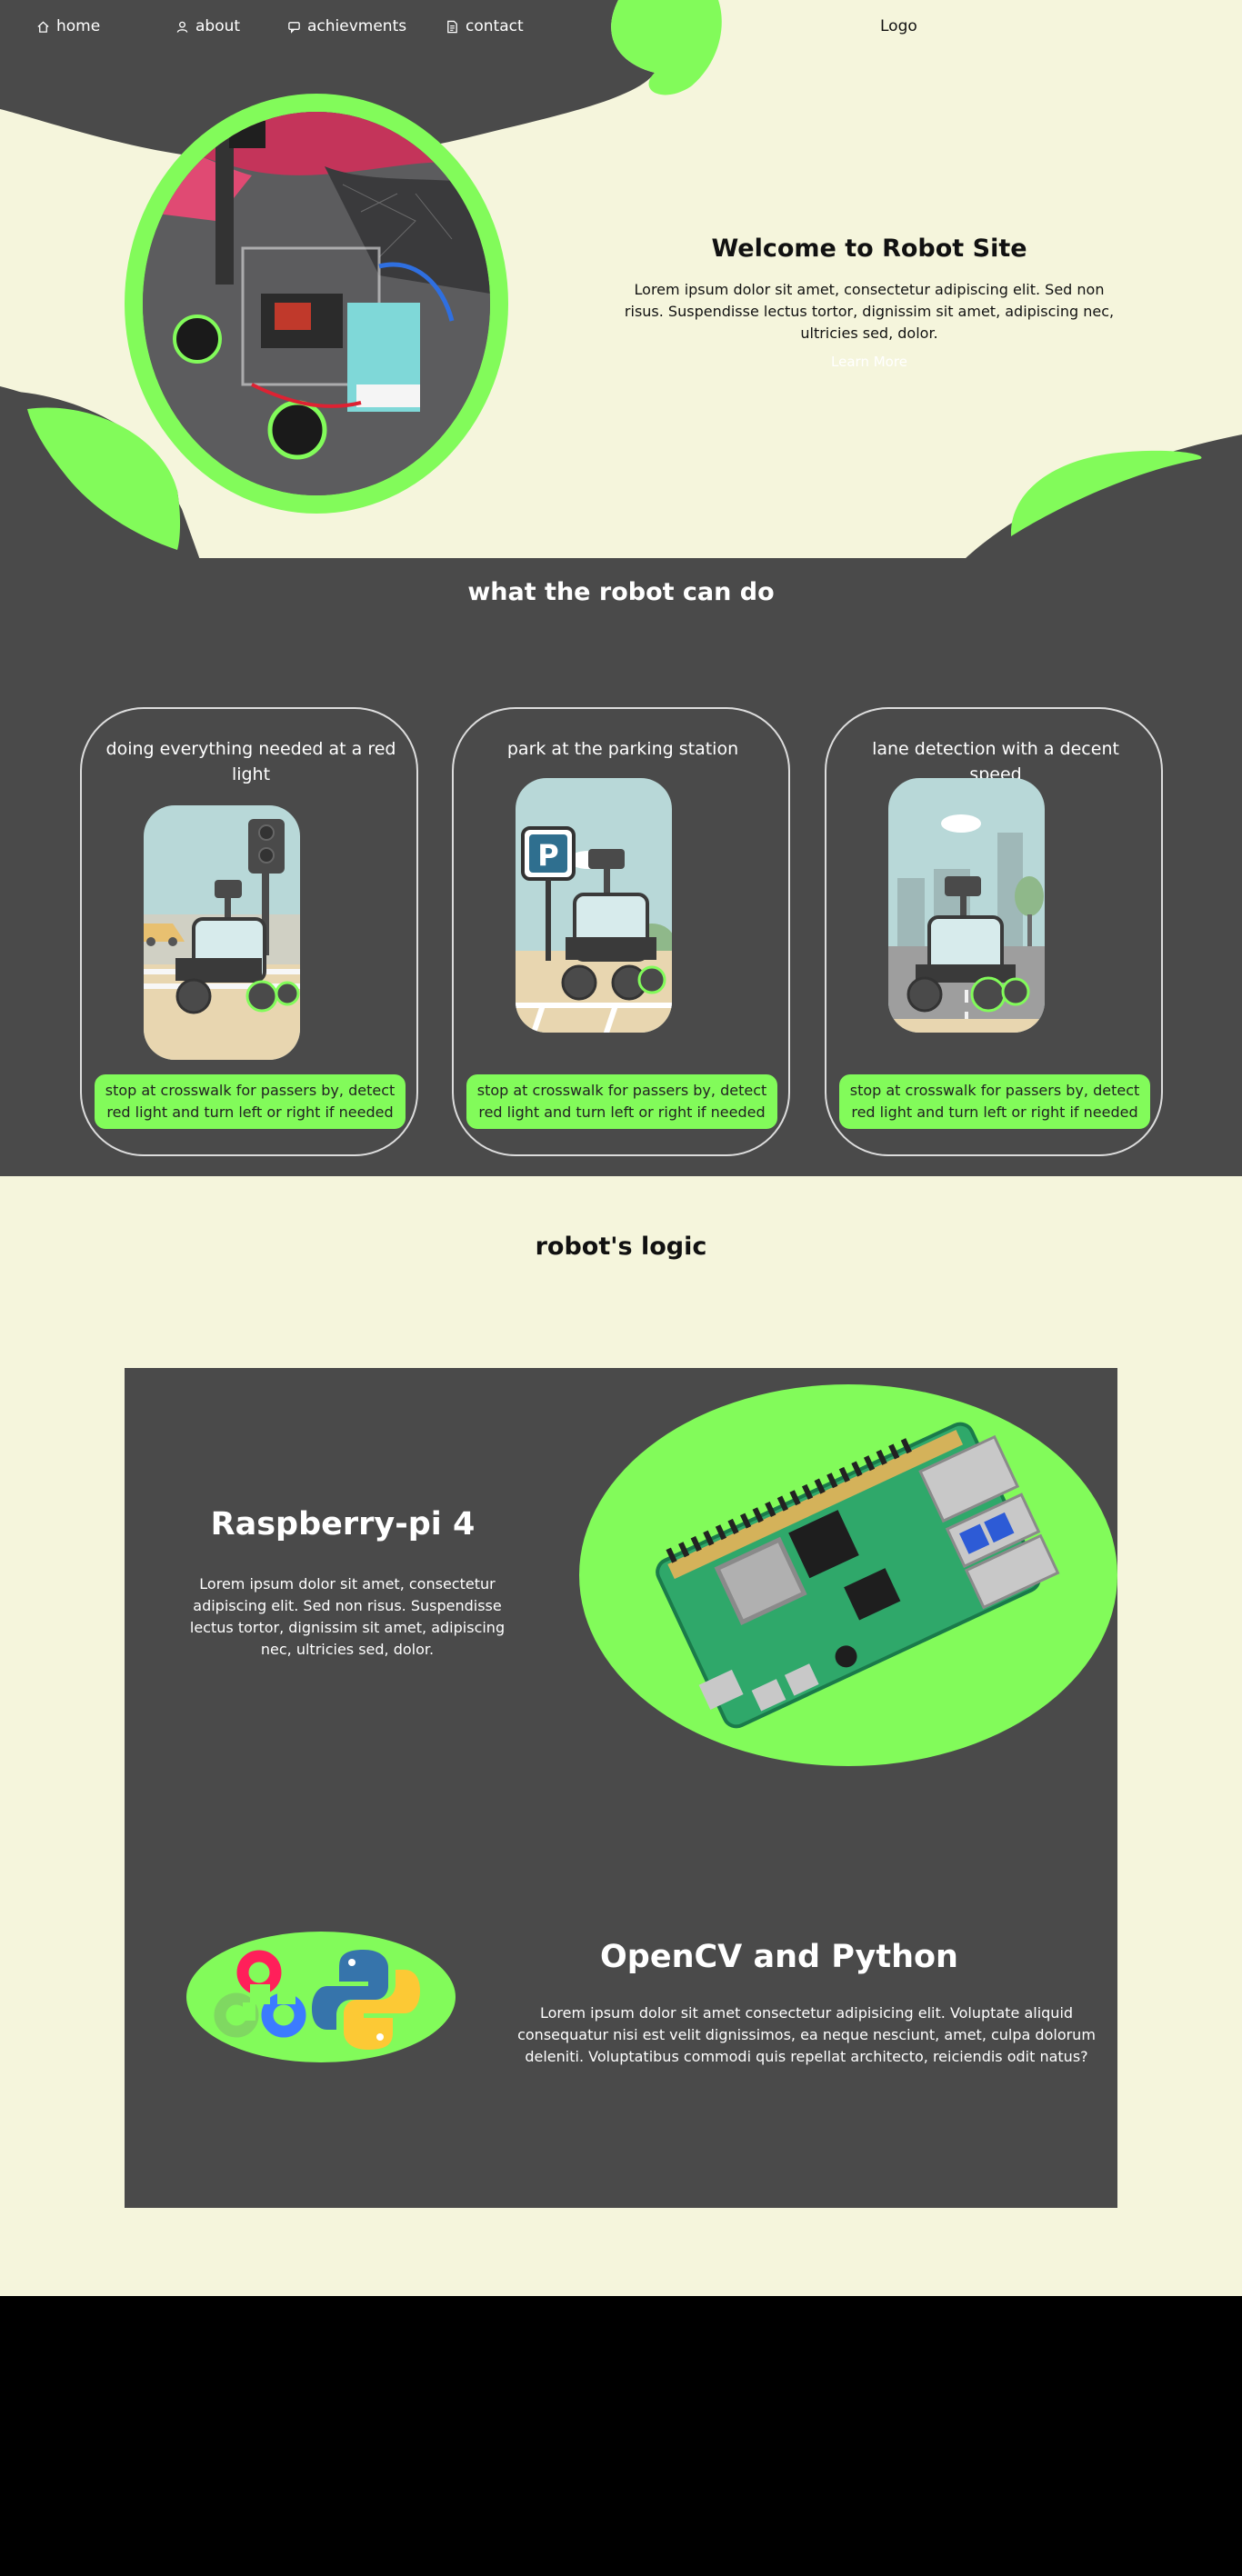  What do you see at coordinates (621, 27) in the screenshot?
I see `main-nav: home about achievments contact Logo` at bounding box center [621, 27].